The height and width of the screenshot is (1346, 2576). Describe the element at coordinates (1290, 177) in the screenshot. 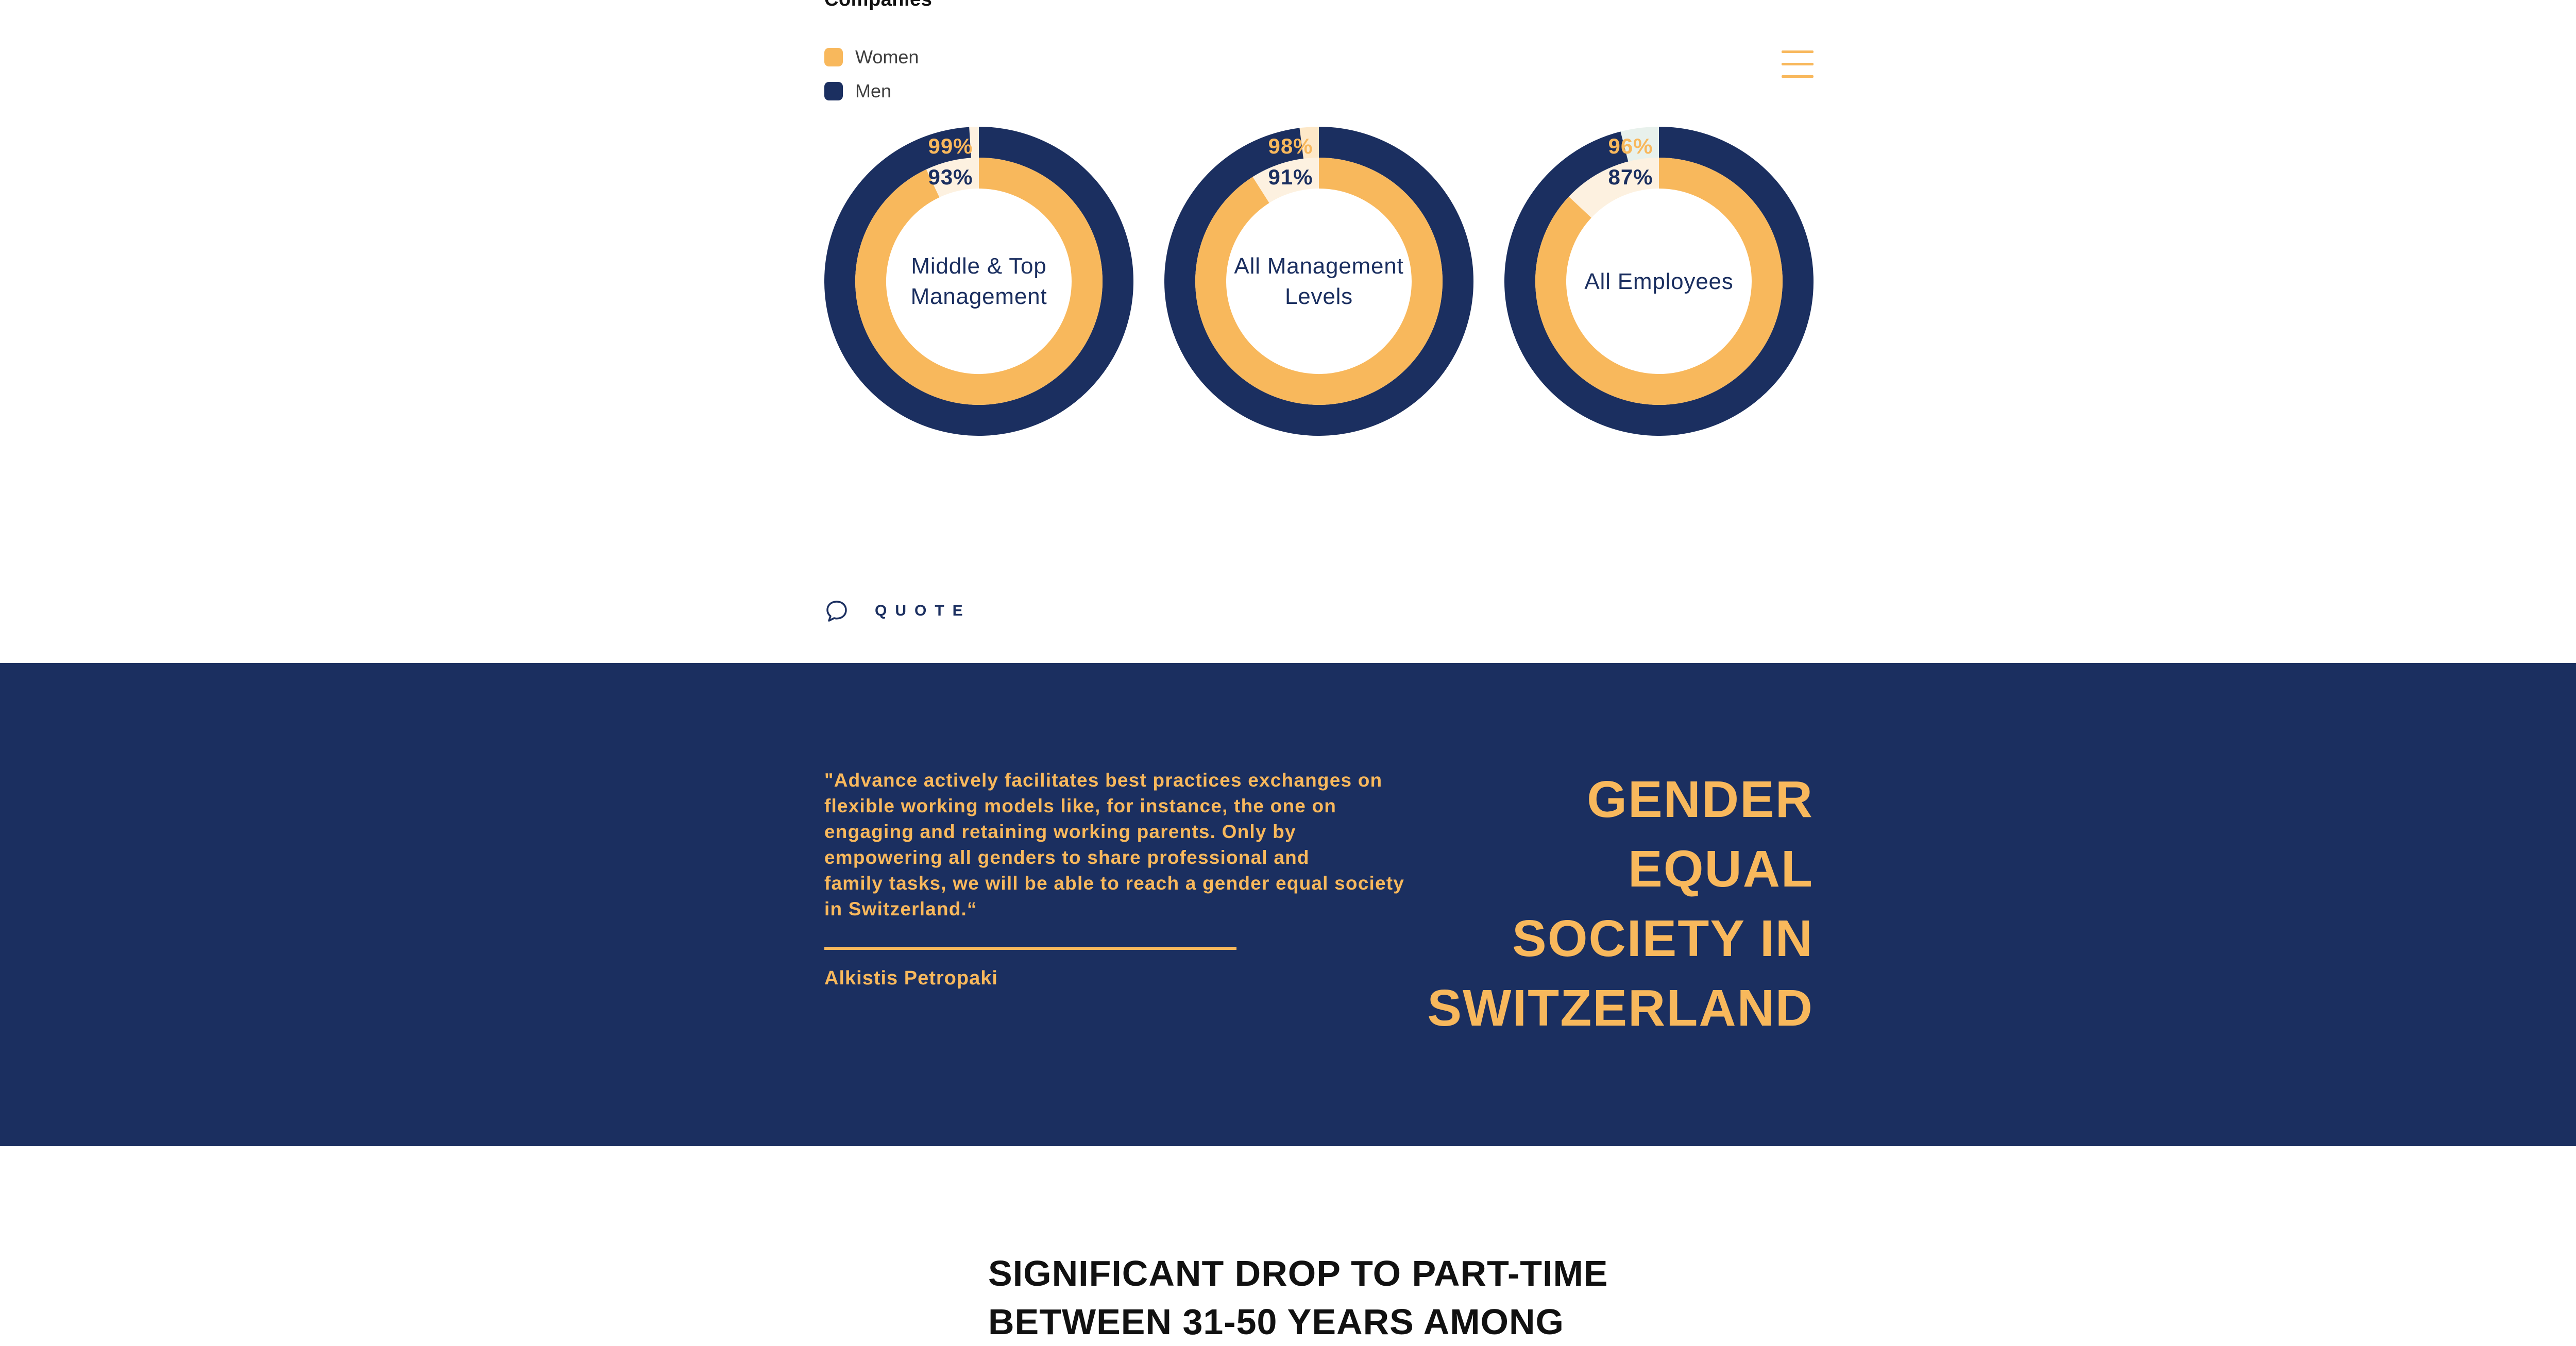

I see `inner-percentage-label: 91%` at that location.